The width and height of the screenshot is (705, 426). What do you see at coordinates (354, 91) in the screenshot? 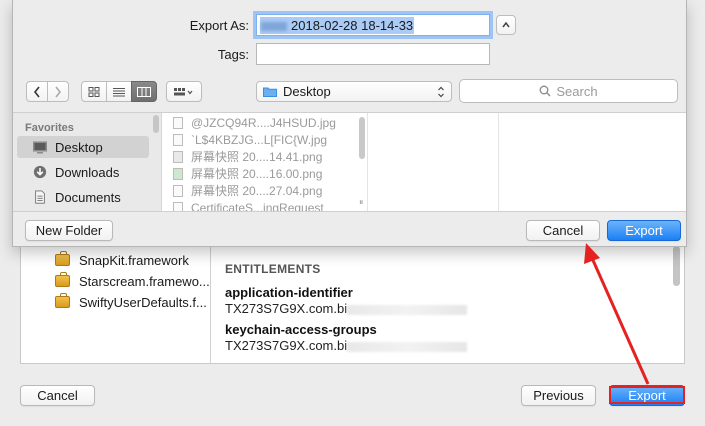
I see `location-popup: Desktop` at bounding box center [354, 91].